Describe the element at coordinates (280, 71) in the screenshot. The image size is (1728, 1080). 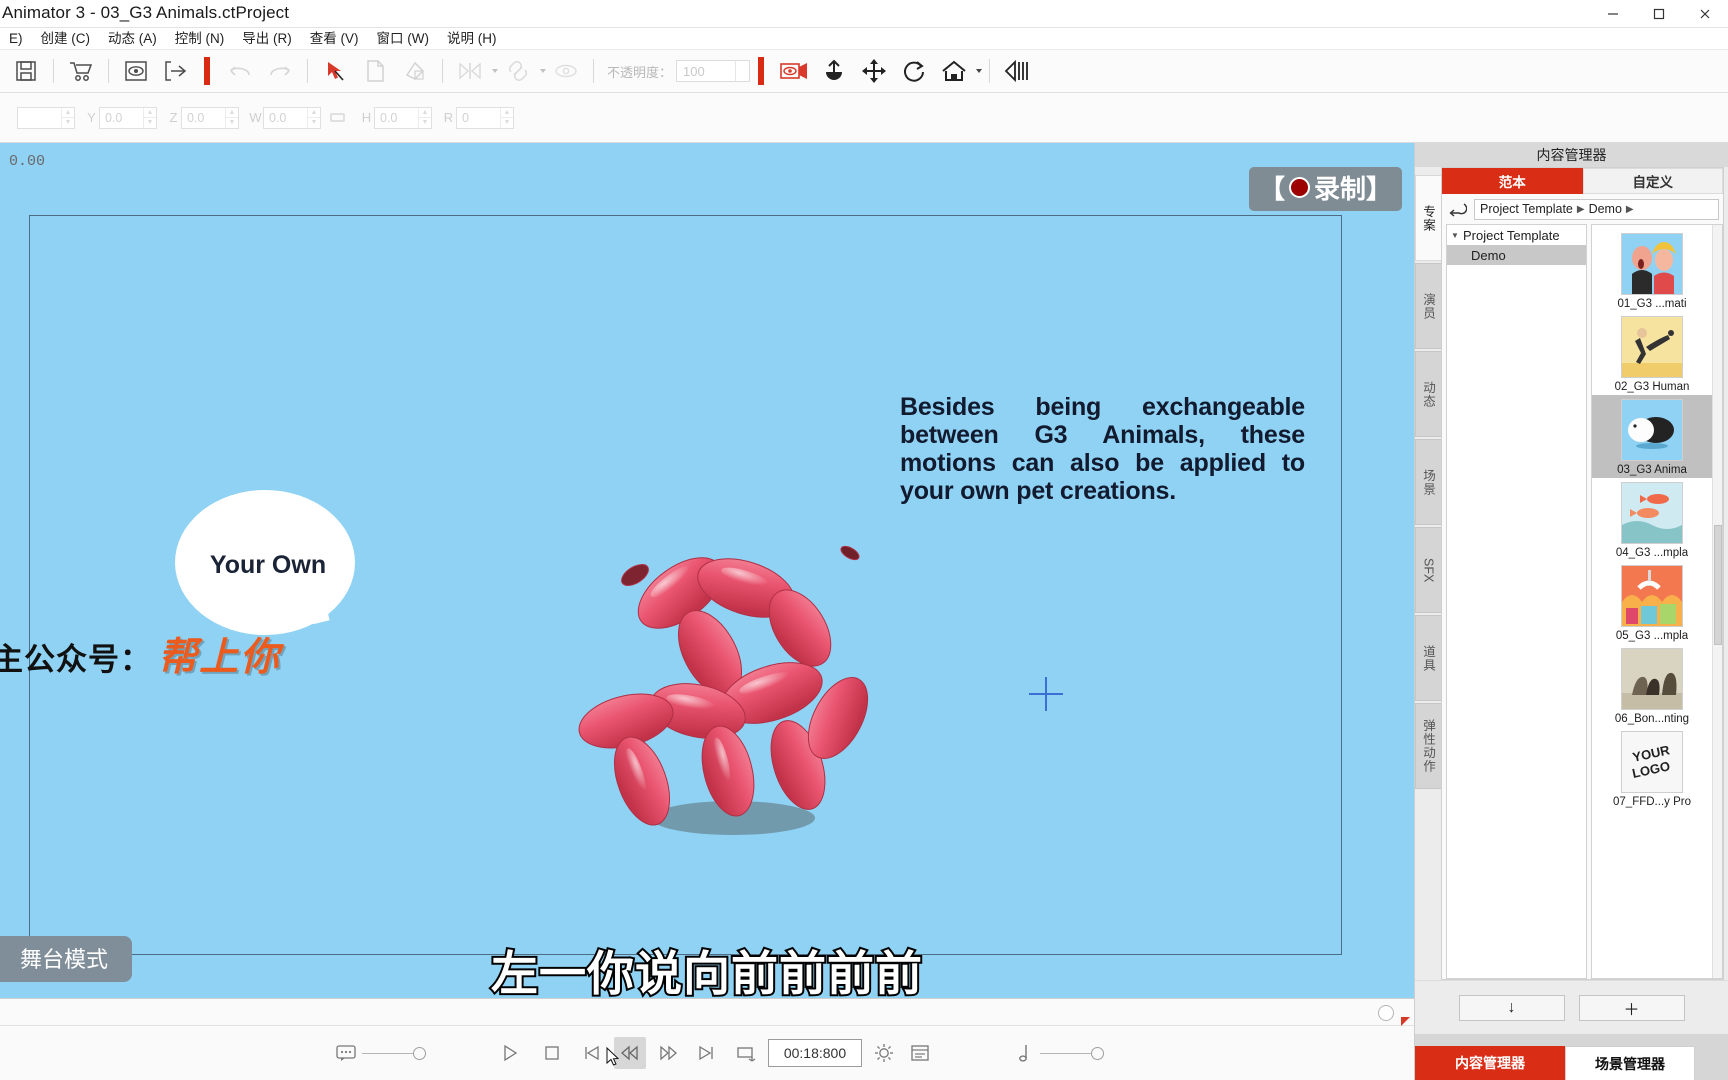
I see `redo-icon` at that location.